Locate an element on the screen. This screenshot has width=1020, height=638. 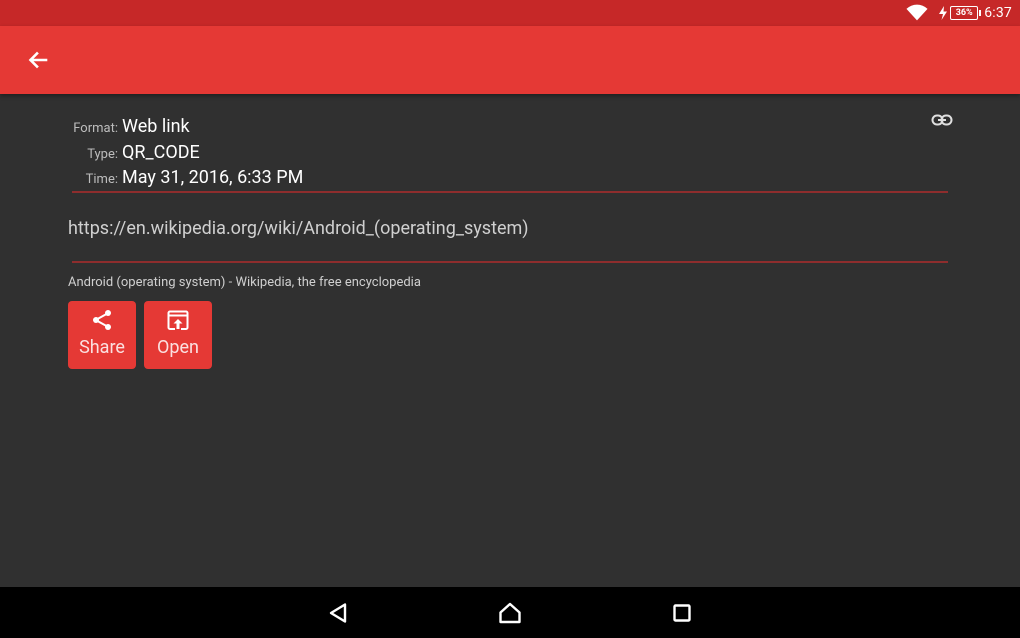
time-row: Time: May 31, 2016, 6:33 PM is located at coordinates (185, 177).